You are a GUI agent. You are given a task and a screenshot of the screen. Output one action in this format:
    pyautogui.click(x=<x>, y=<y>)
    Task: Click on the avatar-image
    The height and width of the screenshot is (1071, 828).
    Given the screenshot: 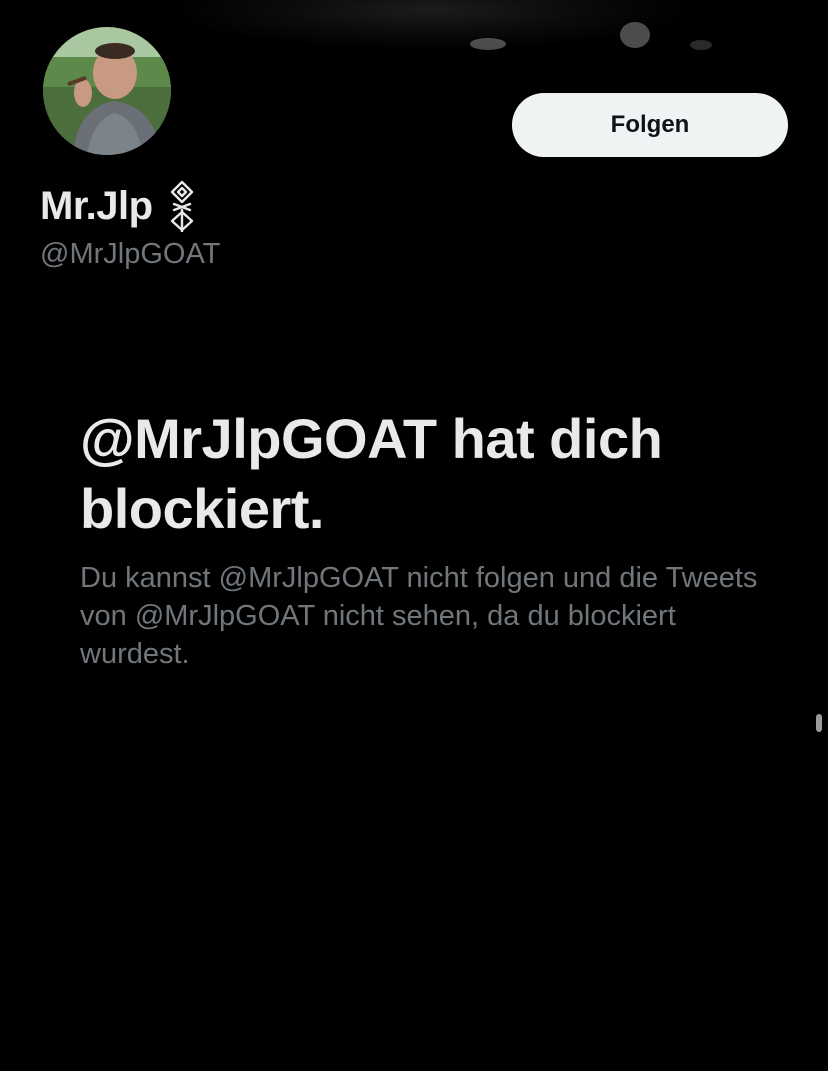 What is the action you would take?
    pyautogui.click(x=107, y=91)
    